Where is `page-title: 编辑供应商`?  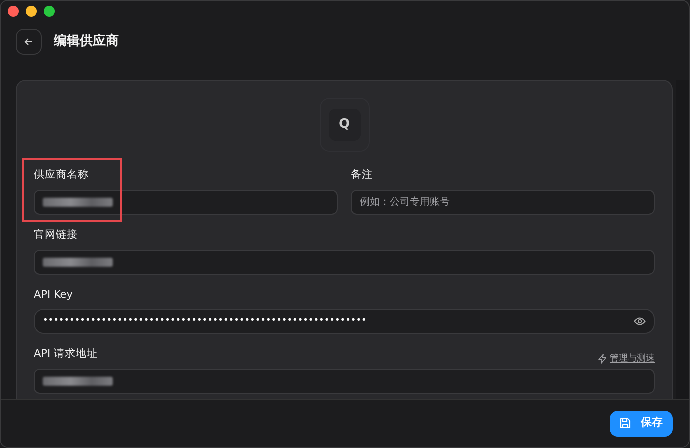
page-title: 编辑供应商 is located at coordinates (86, 42).